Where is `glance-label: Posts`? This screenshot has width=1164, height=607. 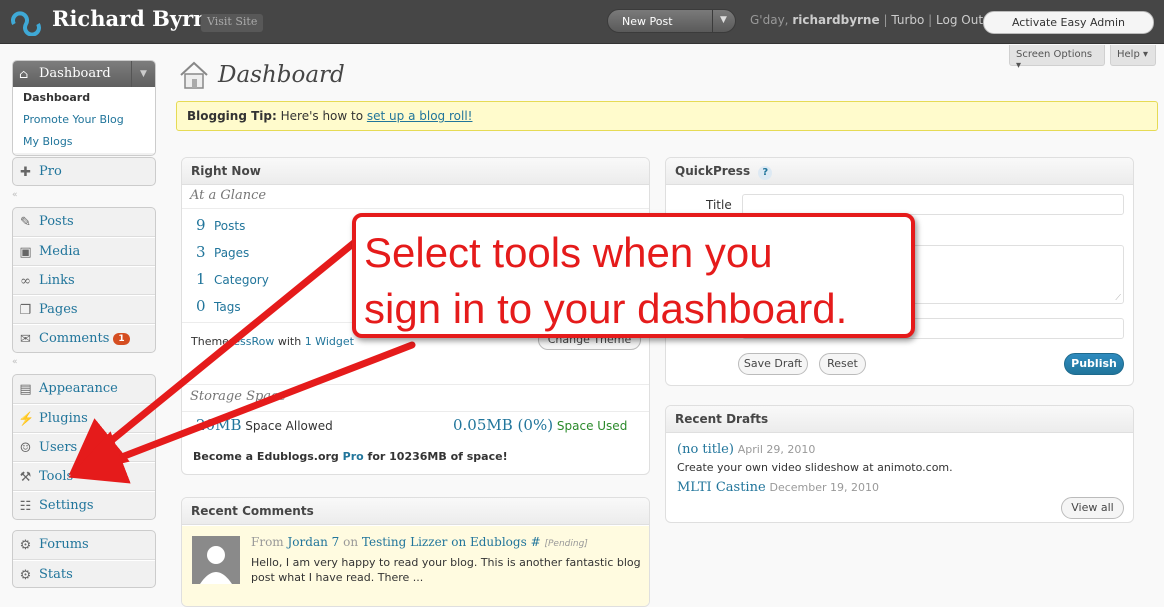
glance-label: Posts is located at coordinates (229, 226).